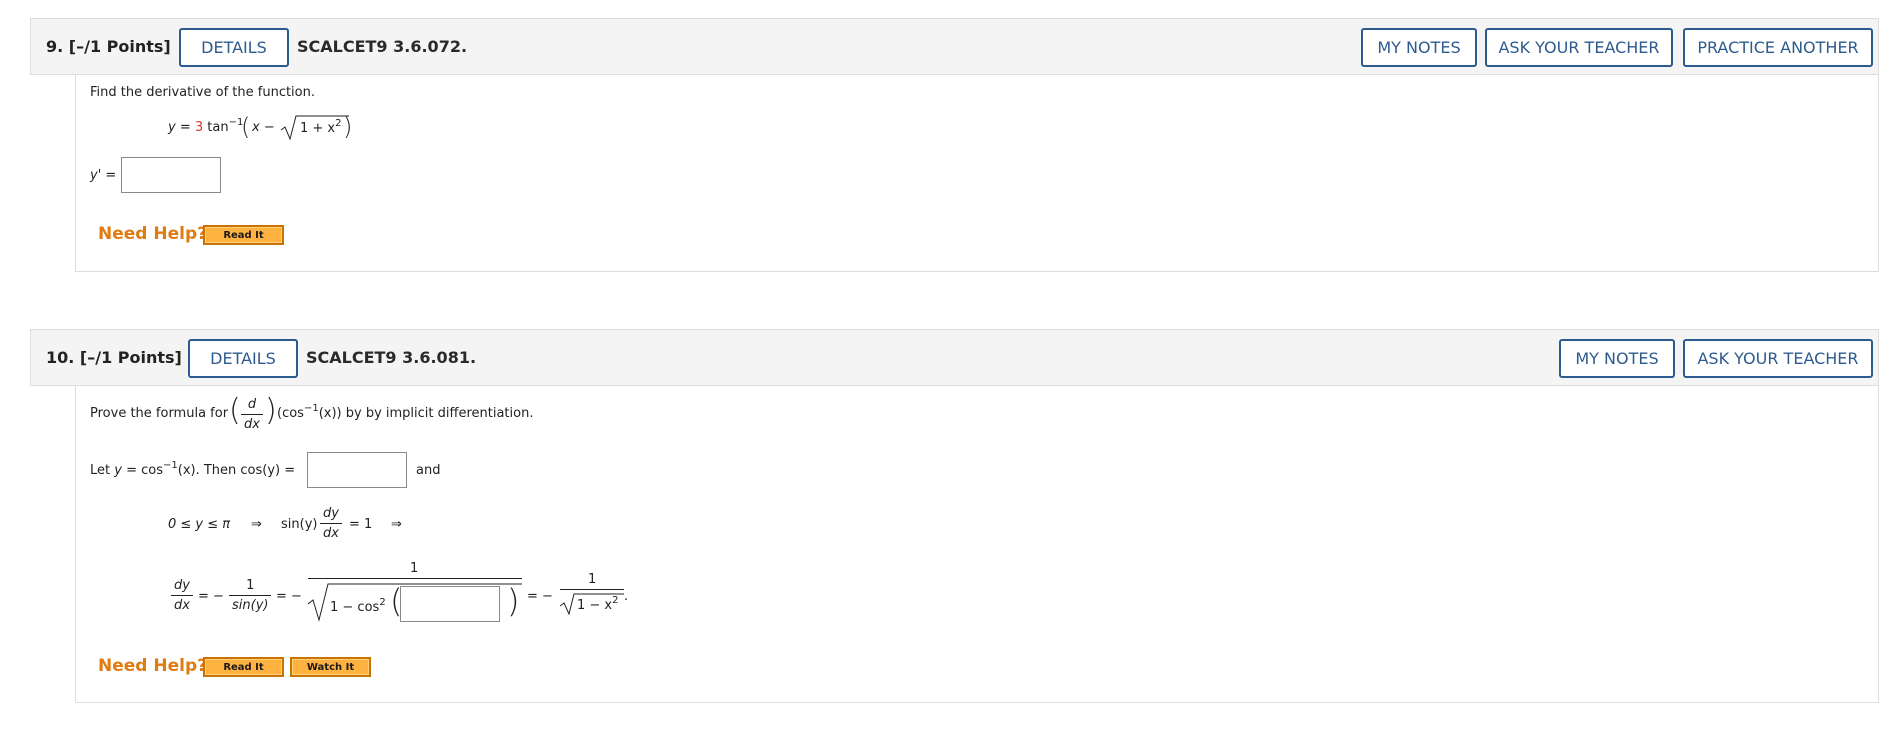 This screenshot has height=738, width=1885. I want to click on let-statement: Let y = cos−1(x). Then cos(y) =, so click(193, 469).